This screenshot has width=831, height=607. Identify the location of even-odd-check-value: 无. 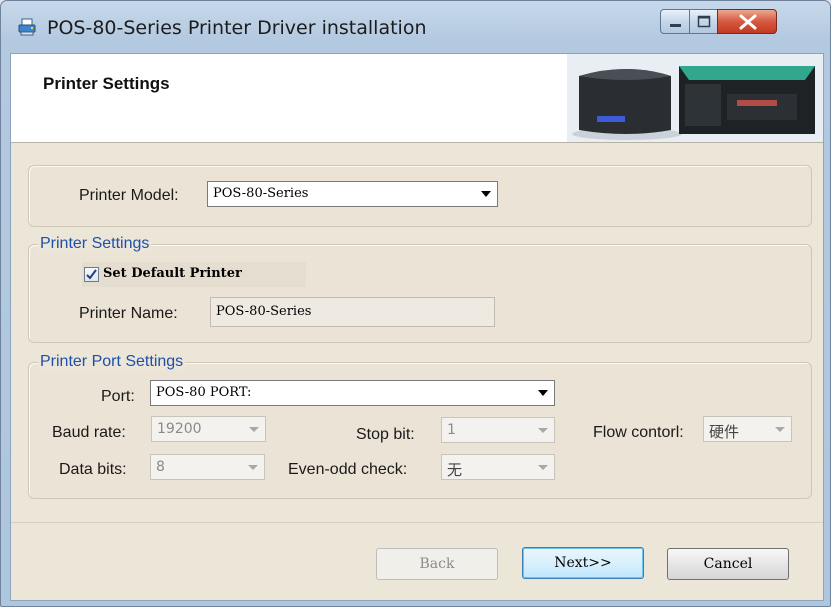
(455, 470).